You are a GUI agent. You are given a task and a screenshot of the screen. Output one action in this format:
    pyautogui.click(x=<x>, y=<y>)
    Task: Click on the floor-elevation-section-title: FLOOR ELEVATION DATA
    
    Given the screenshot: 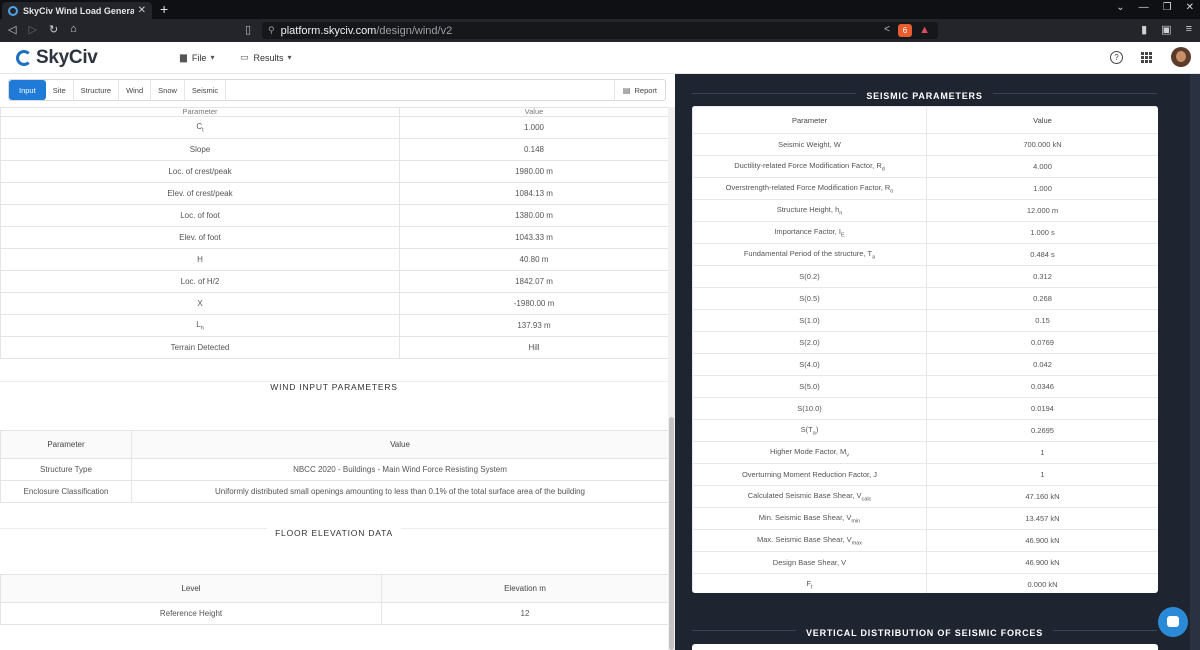 What is the action you would take?
    pyautogui.click(x=334, y=521)
    